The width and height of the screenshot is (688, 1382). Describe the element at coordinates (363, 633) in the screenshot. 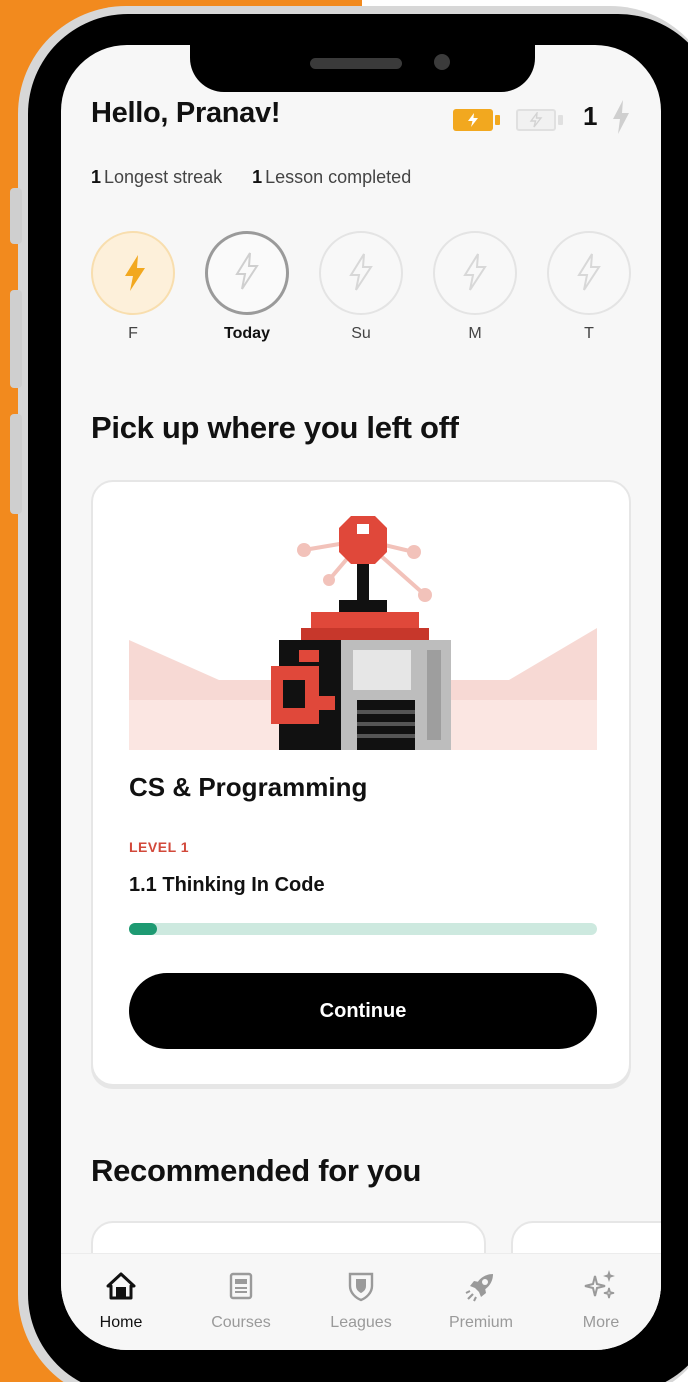

I see `robot-illustration` at that location.